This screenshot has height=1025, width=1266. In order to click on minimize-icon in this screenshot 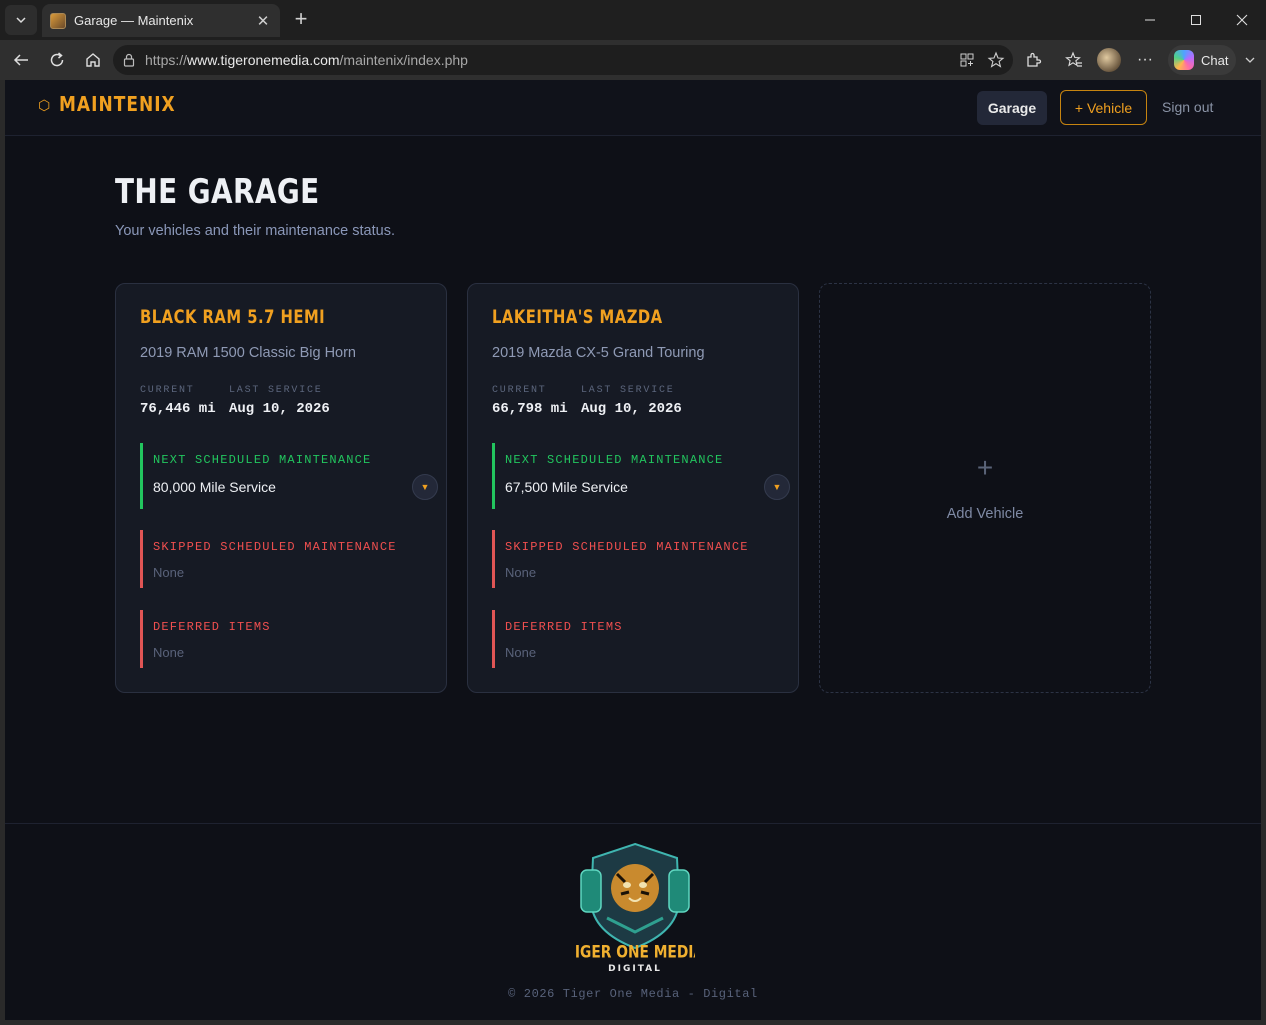, I will do `click(1150, 20)`.